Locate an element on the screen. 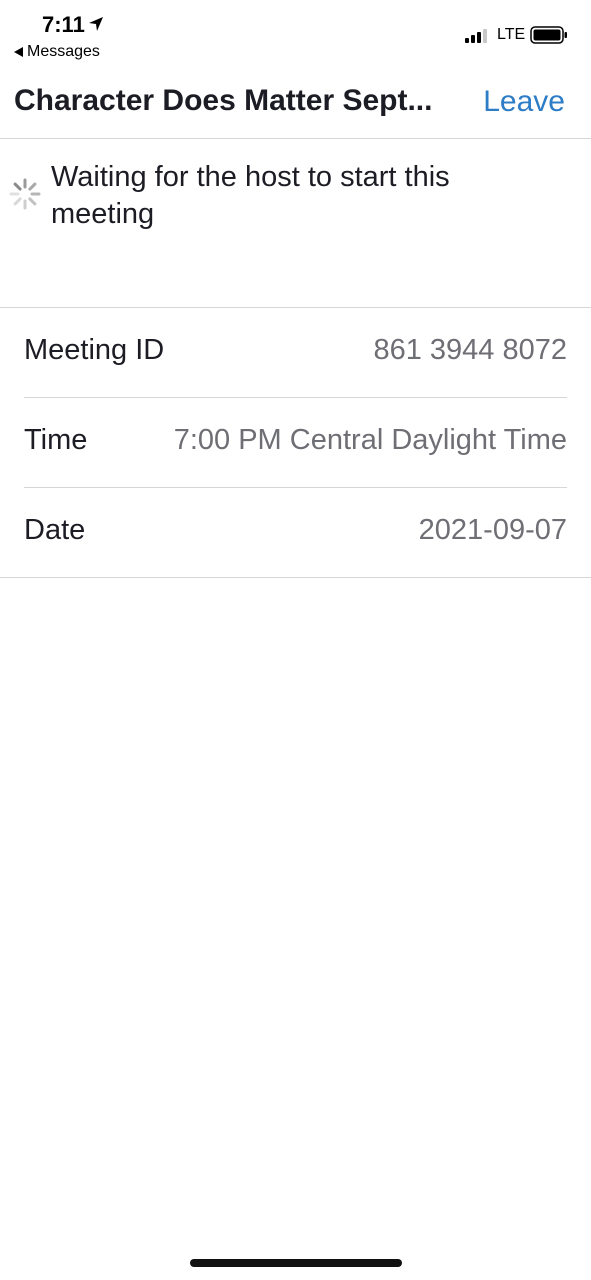  network-type: LTE is located at coordinates (511, 34).